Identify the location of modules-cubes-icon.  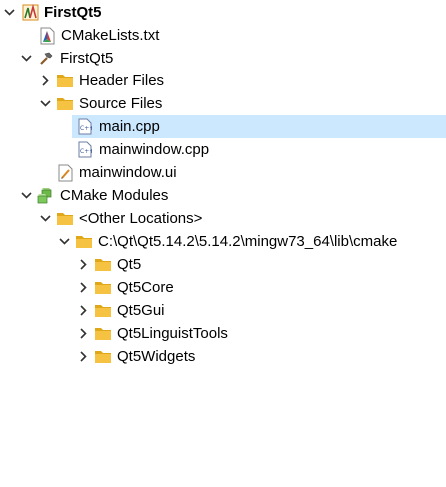
(46, 196).